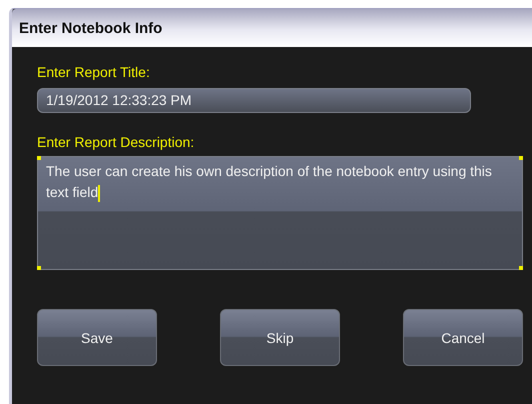 The image size is (532, 404). What do you see at coordinates (280, 337) in the screenshot?
I see `dialog-button: Skip` at bounding box center [280, 337].